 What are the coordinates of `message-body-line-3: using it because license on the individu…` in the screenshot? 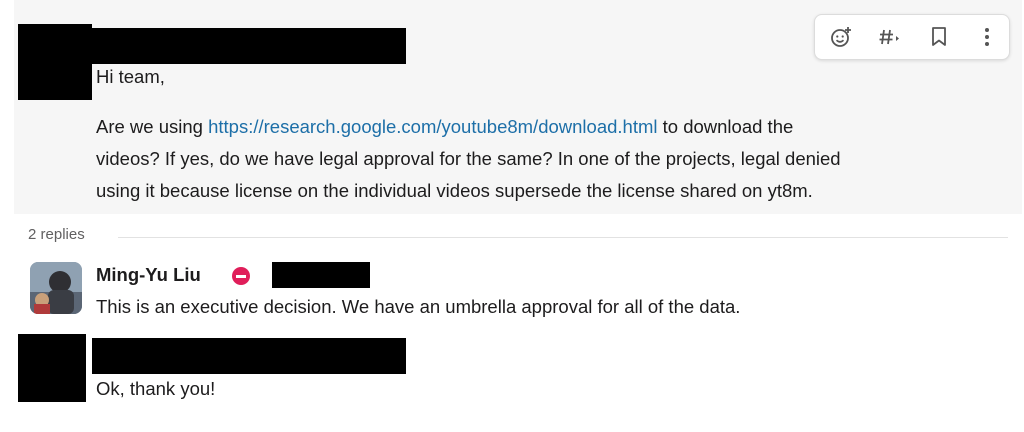 It's located at (454, 190).